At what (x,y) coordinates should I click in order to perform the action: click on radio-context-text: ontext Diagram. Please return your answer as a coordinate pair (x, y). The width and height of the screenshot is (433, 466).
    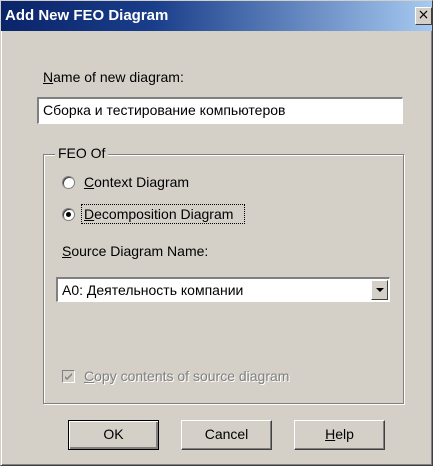
    Looking at the image, I should click on (142, 182).